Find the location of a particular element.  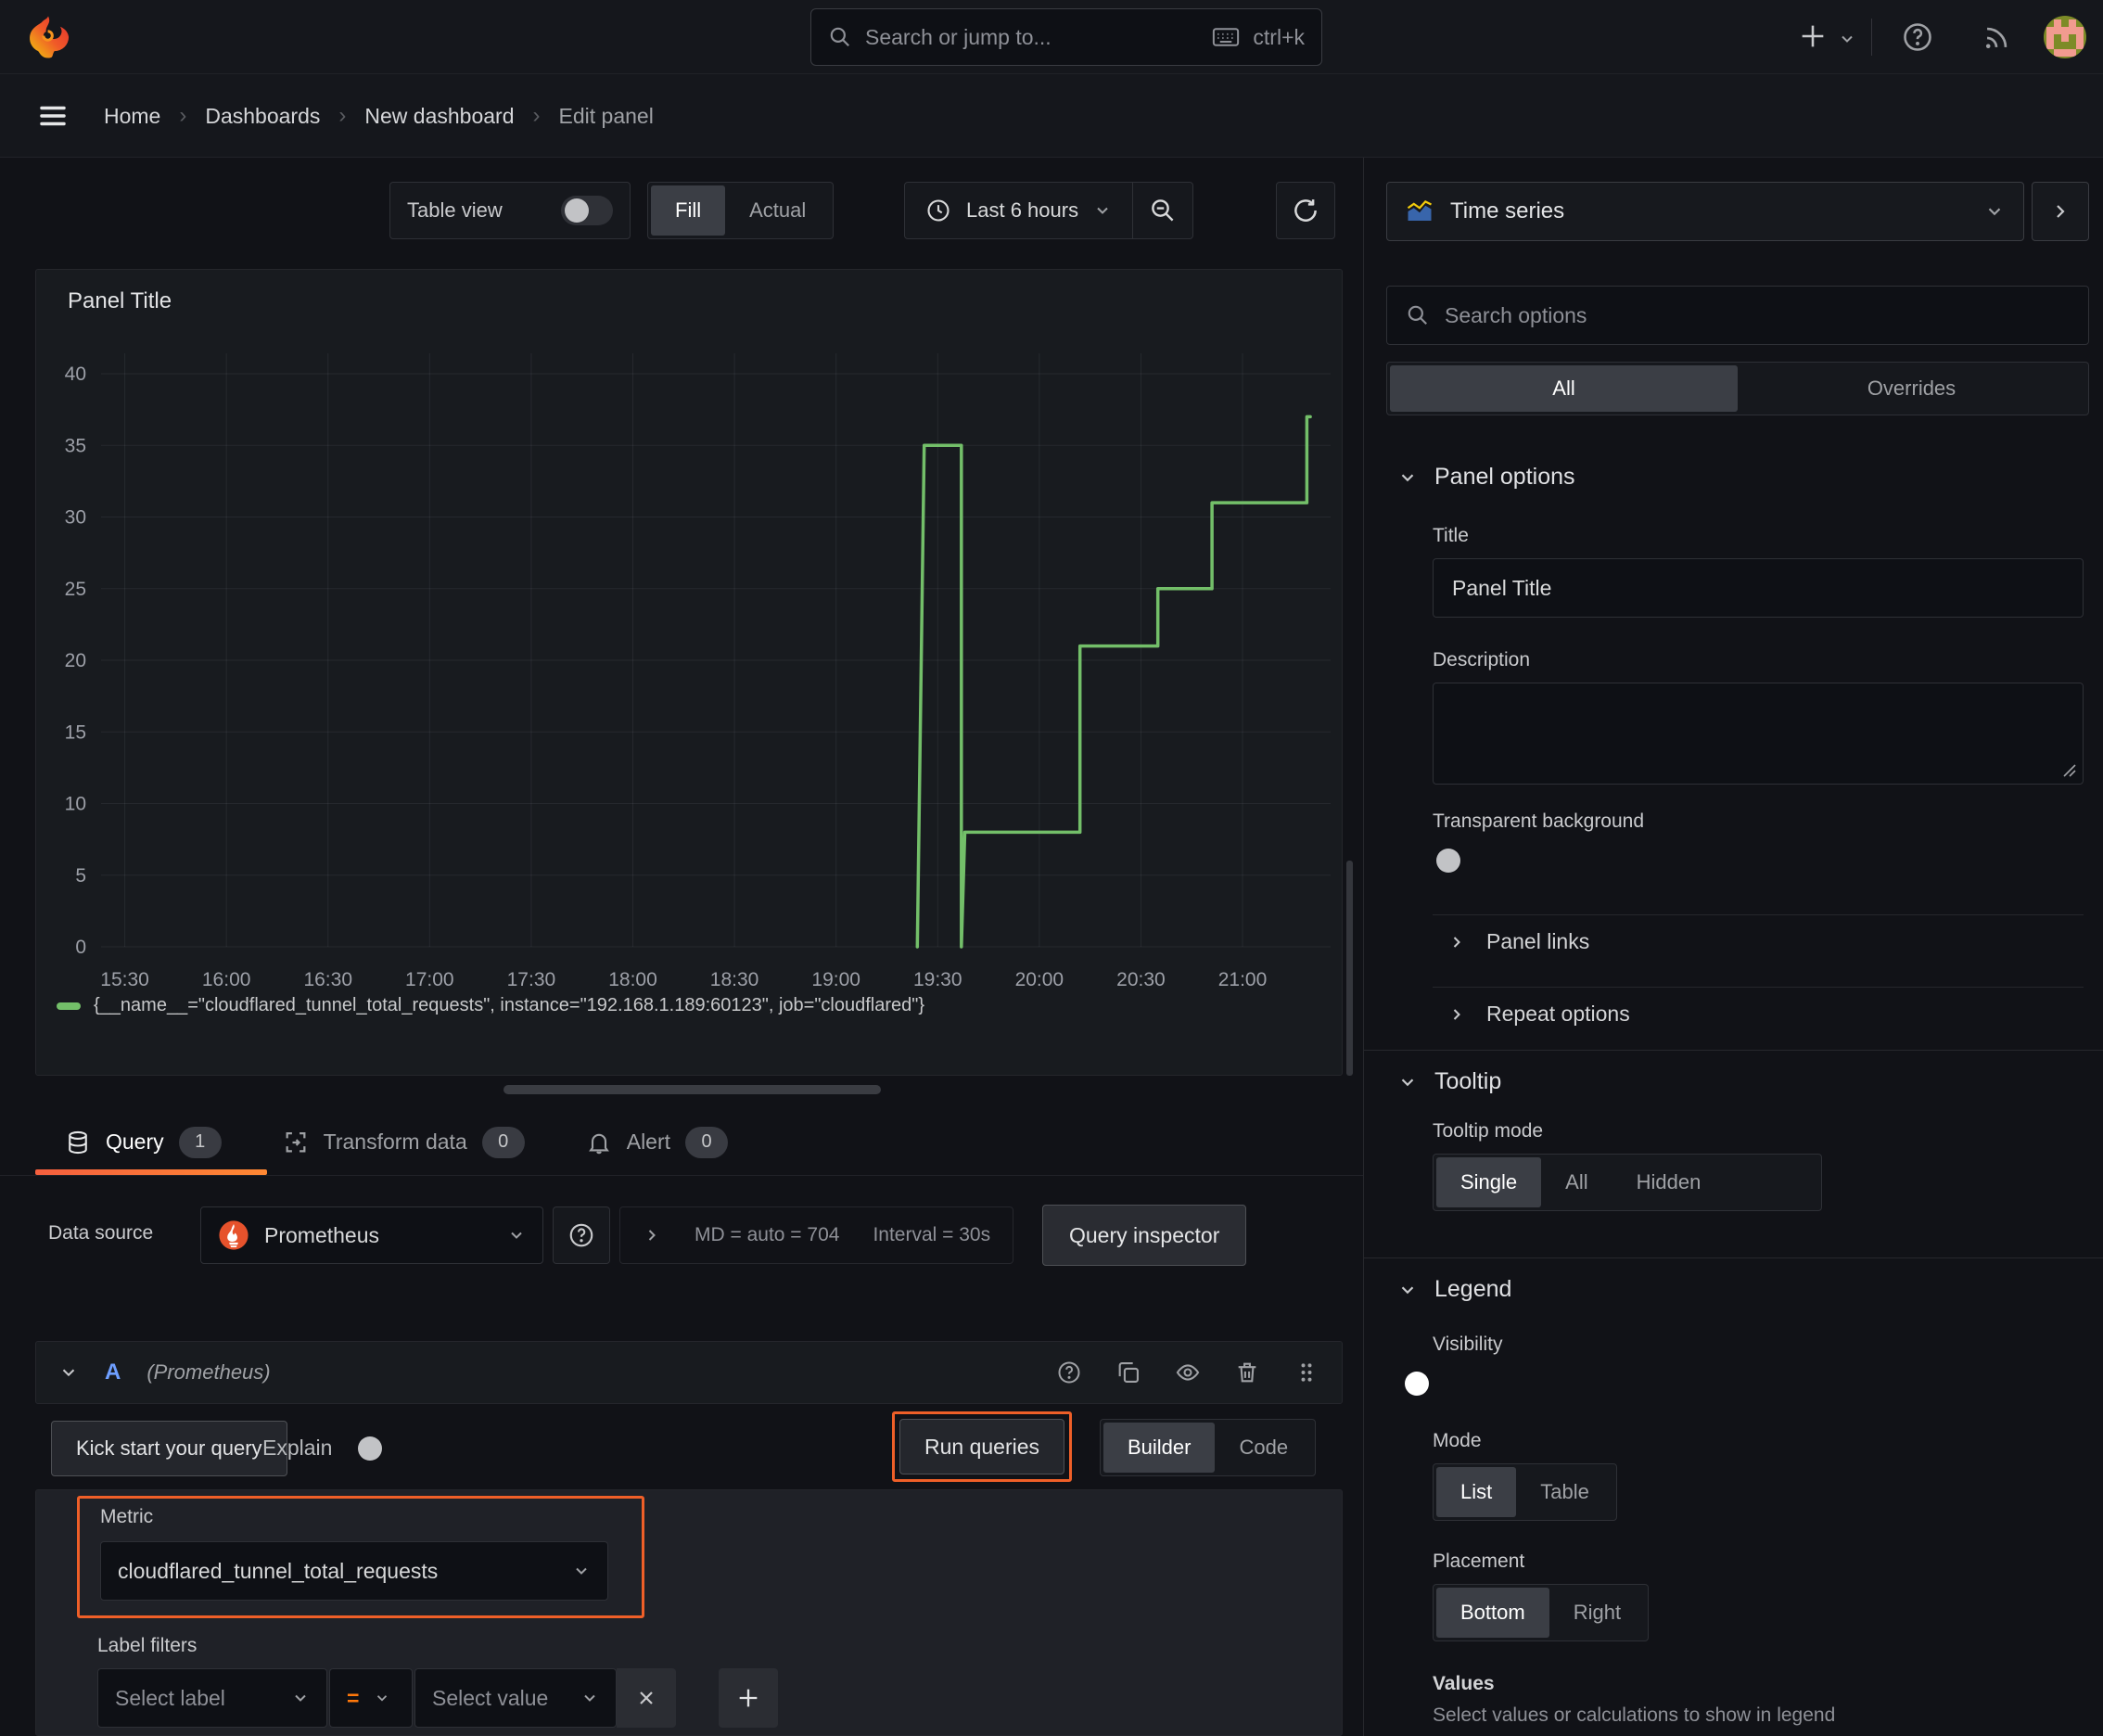

add-filter-button is located at coordinates (748, 1698).